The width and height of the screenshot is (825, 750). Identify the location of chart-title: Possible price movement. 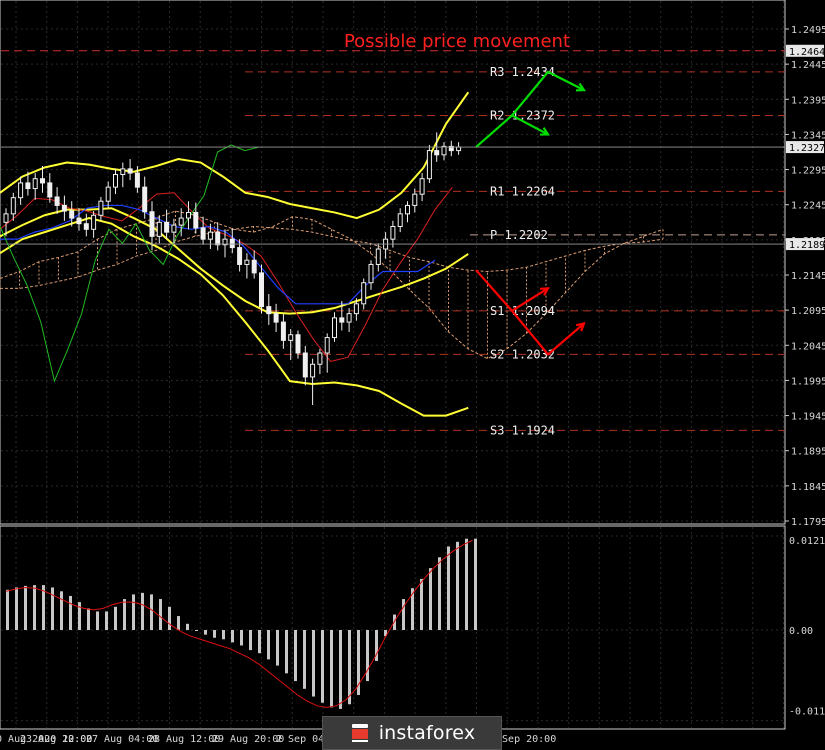
(457, 41).